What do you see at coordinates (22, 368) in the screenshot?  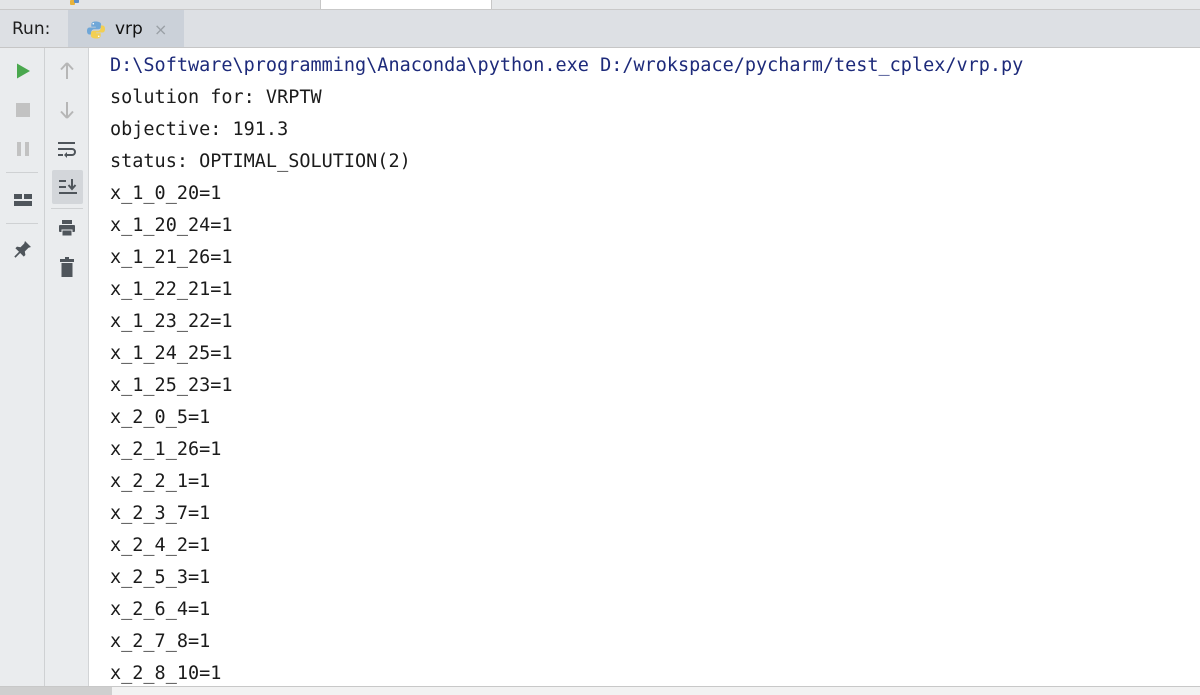 I see `run-toolbar-primary` at bounding box center [22, 368].